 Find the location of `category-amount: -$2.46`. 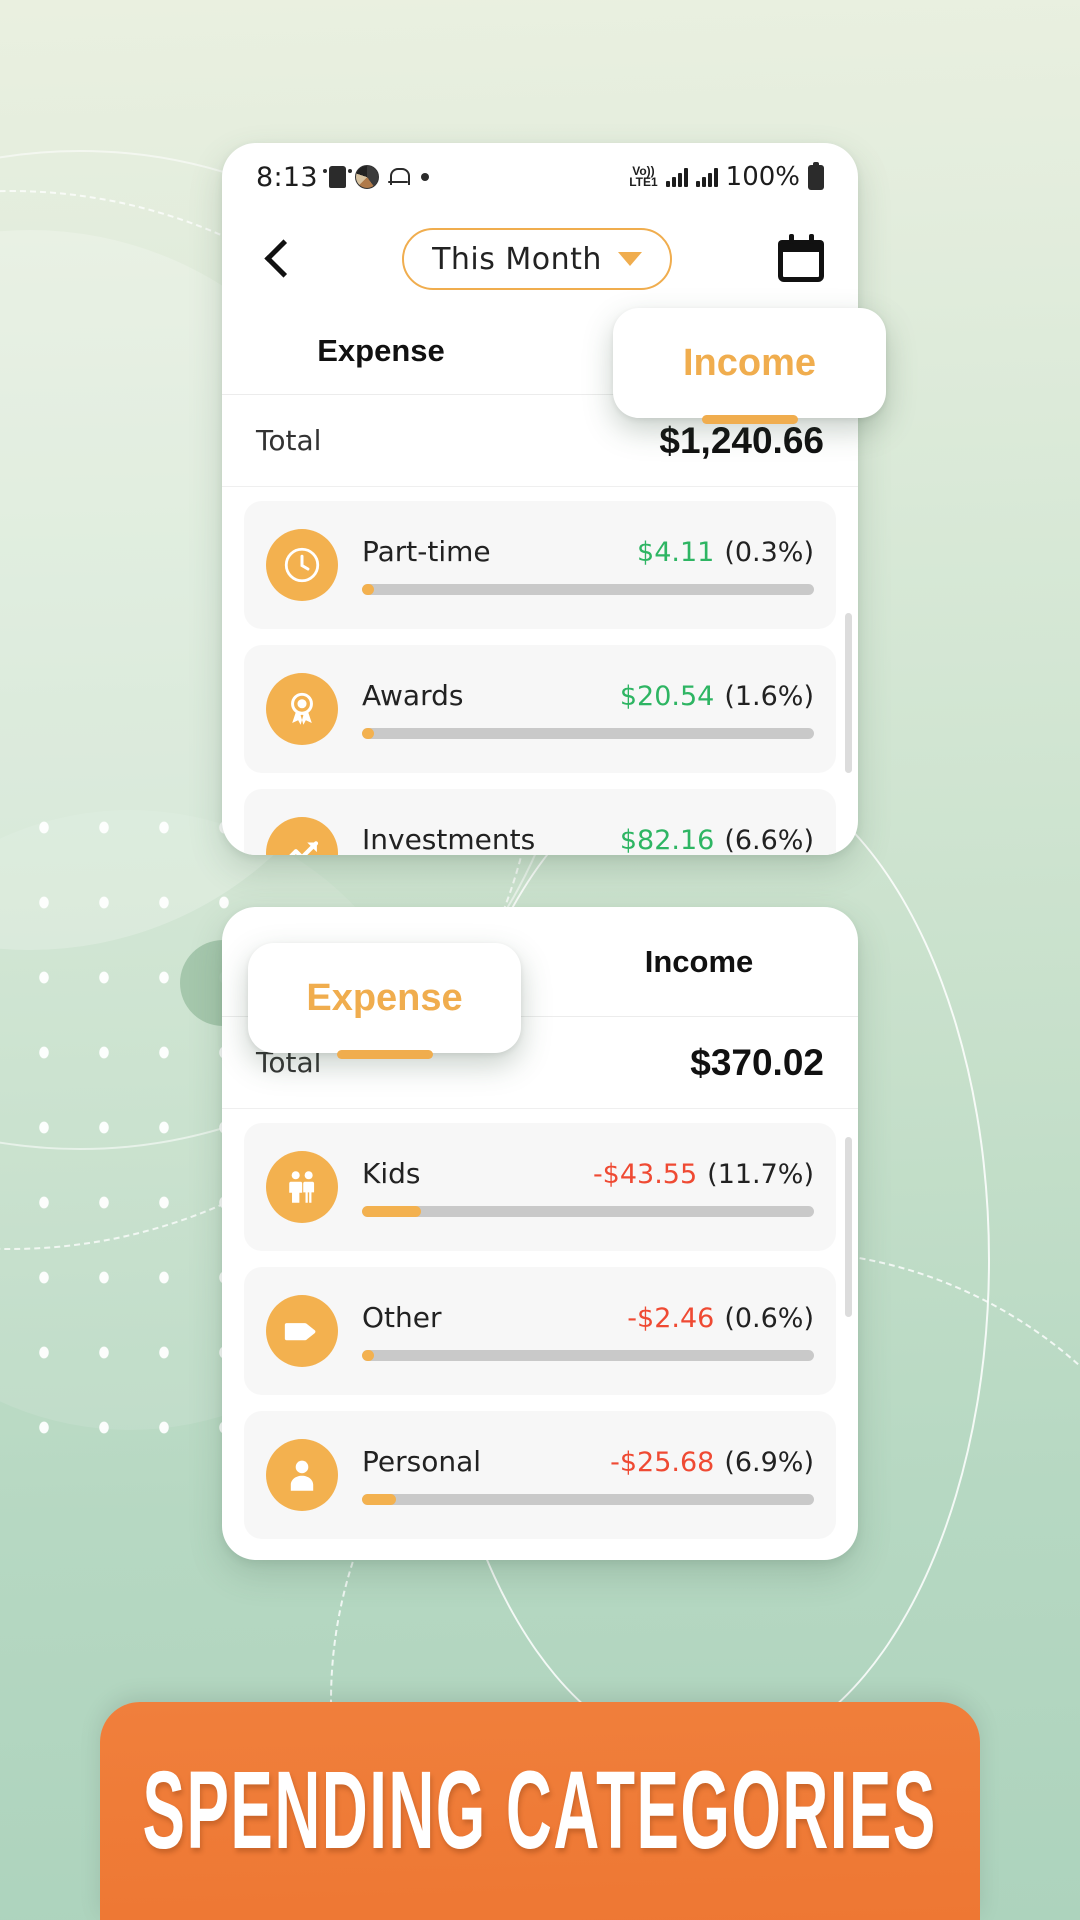

category-amount: -$2.46 is located at coordinates (671, 1318).